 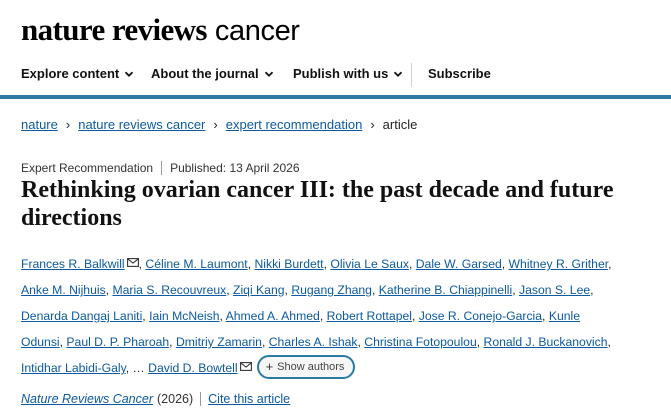 What do you see at coordinates (411, 75) in the screenshot?
I see `nav-divider` at bounding box center [411, 75].